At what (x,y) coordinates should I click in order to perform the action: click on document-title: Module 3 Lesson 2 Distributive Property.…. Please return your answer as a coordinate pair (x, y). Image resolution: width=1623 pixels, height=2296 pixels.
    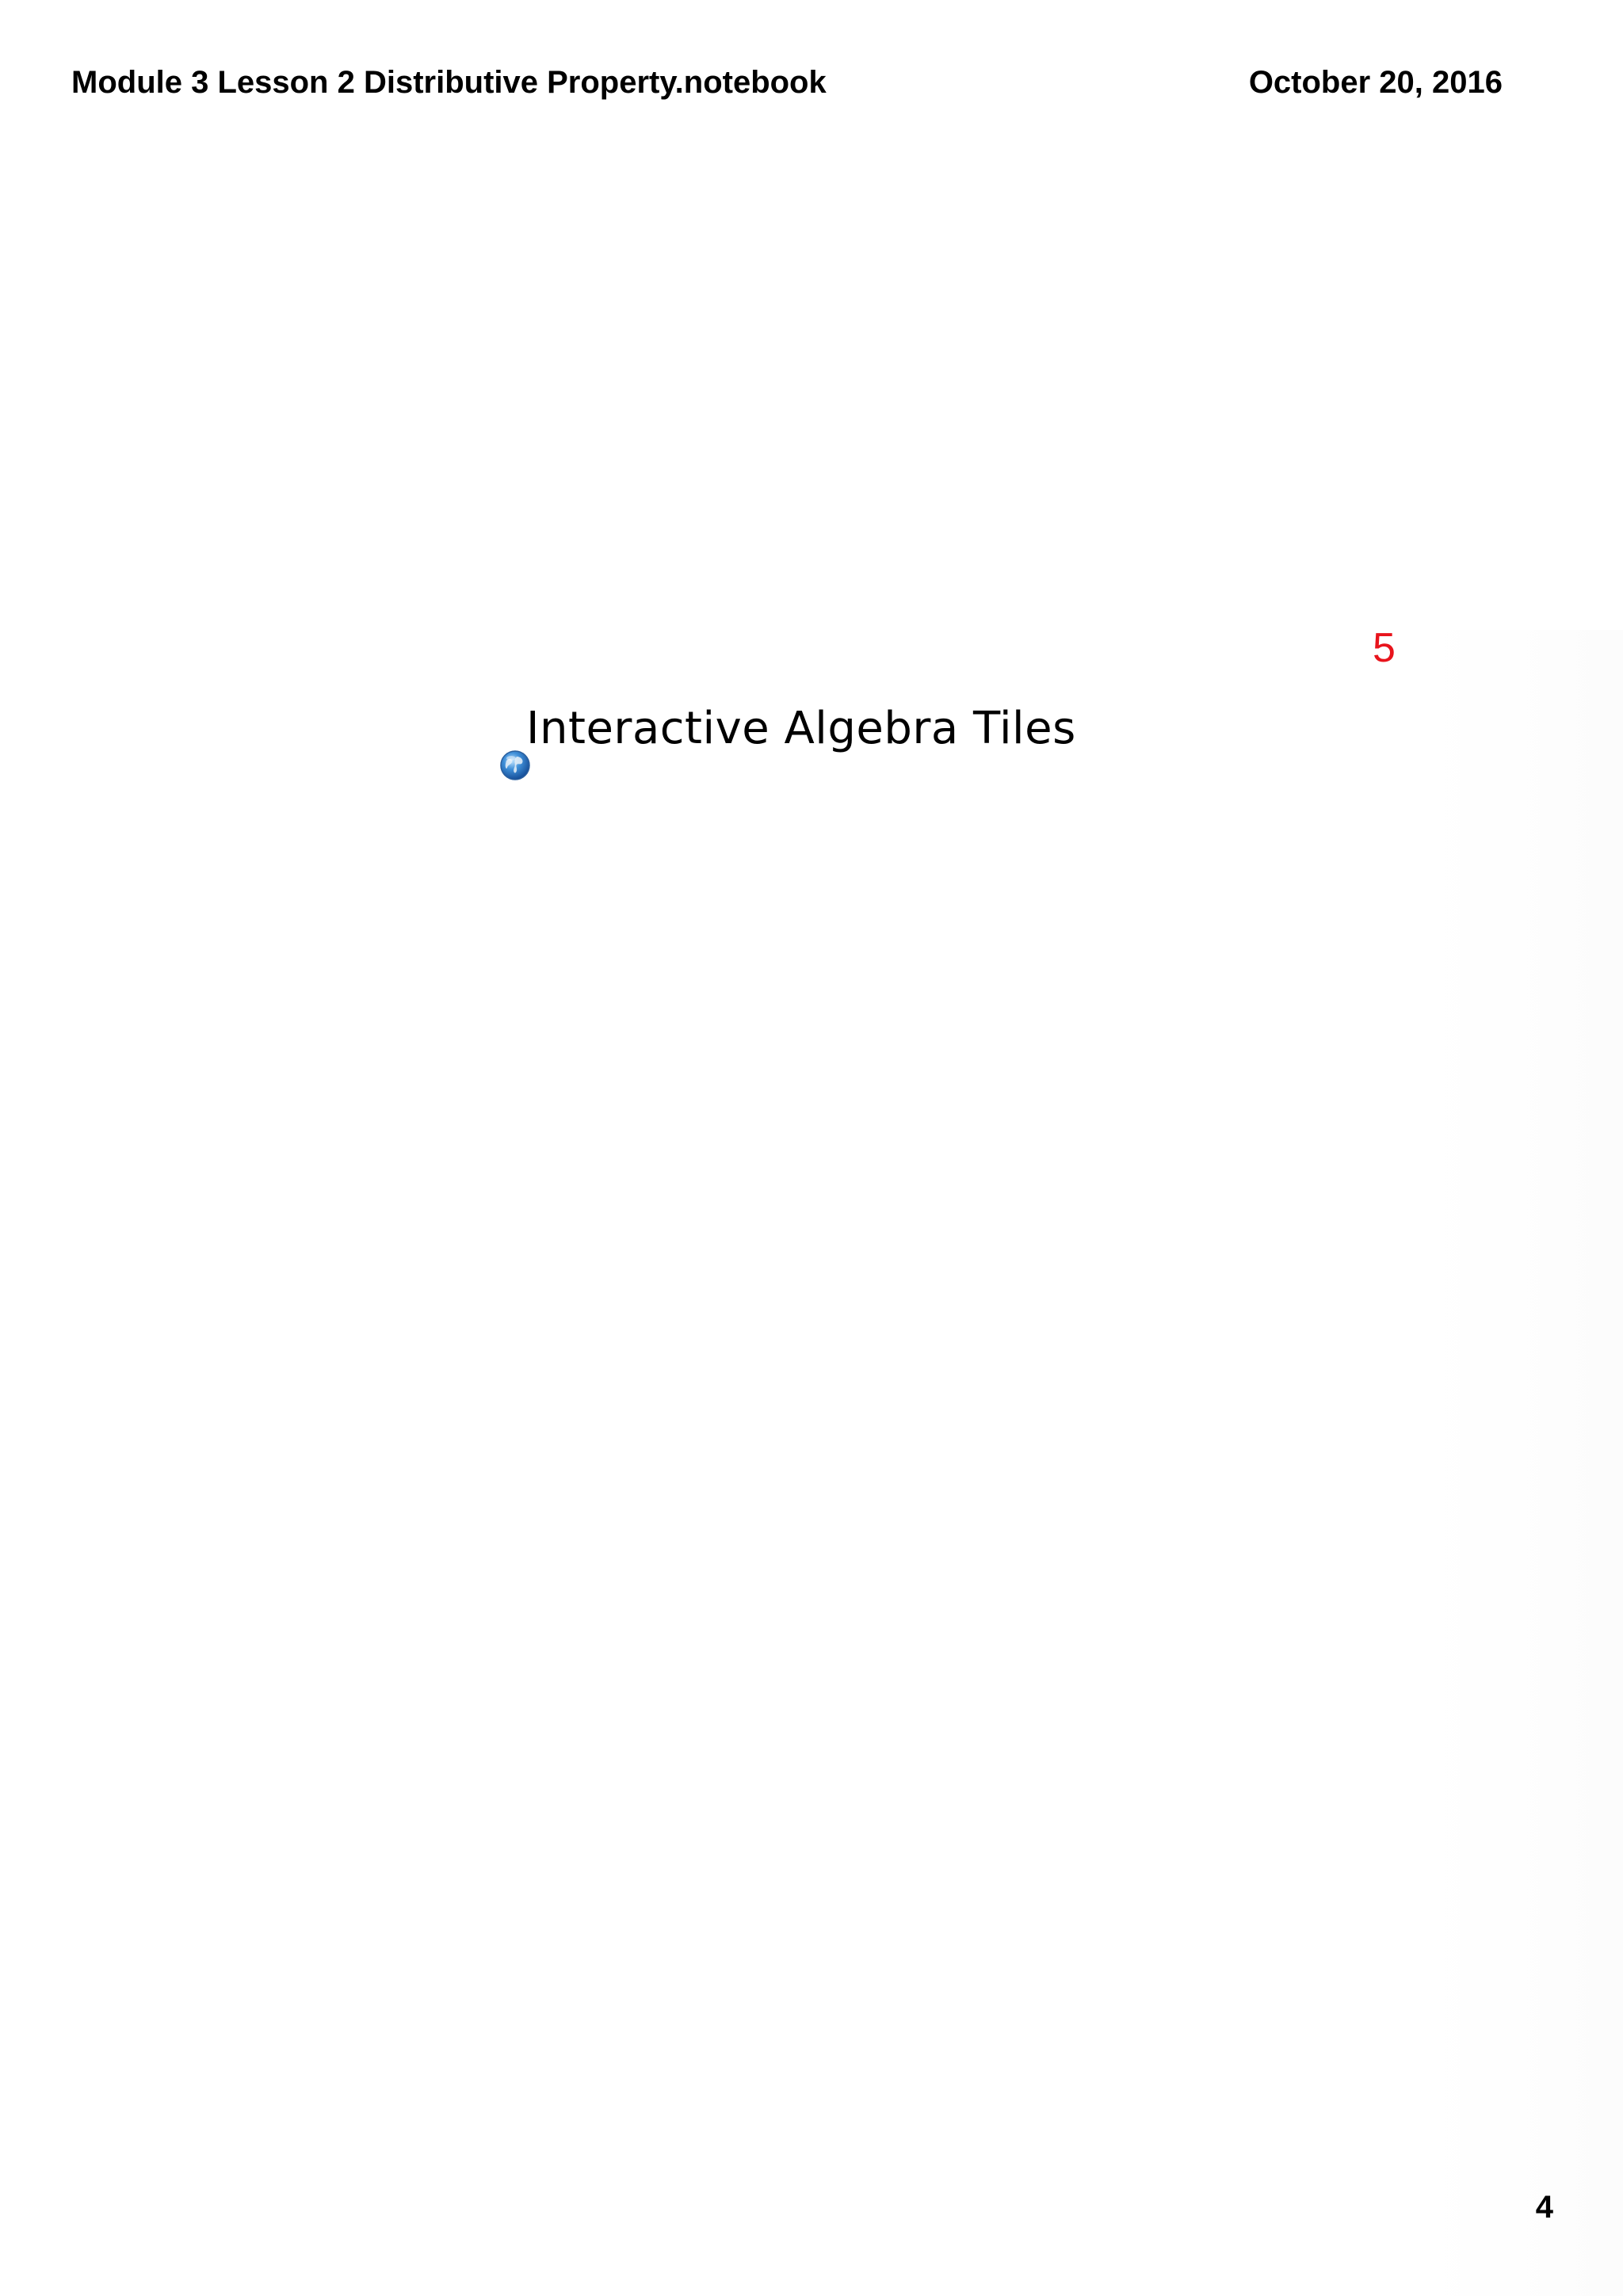
    Looking at the image, I should click on (449, 82).